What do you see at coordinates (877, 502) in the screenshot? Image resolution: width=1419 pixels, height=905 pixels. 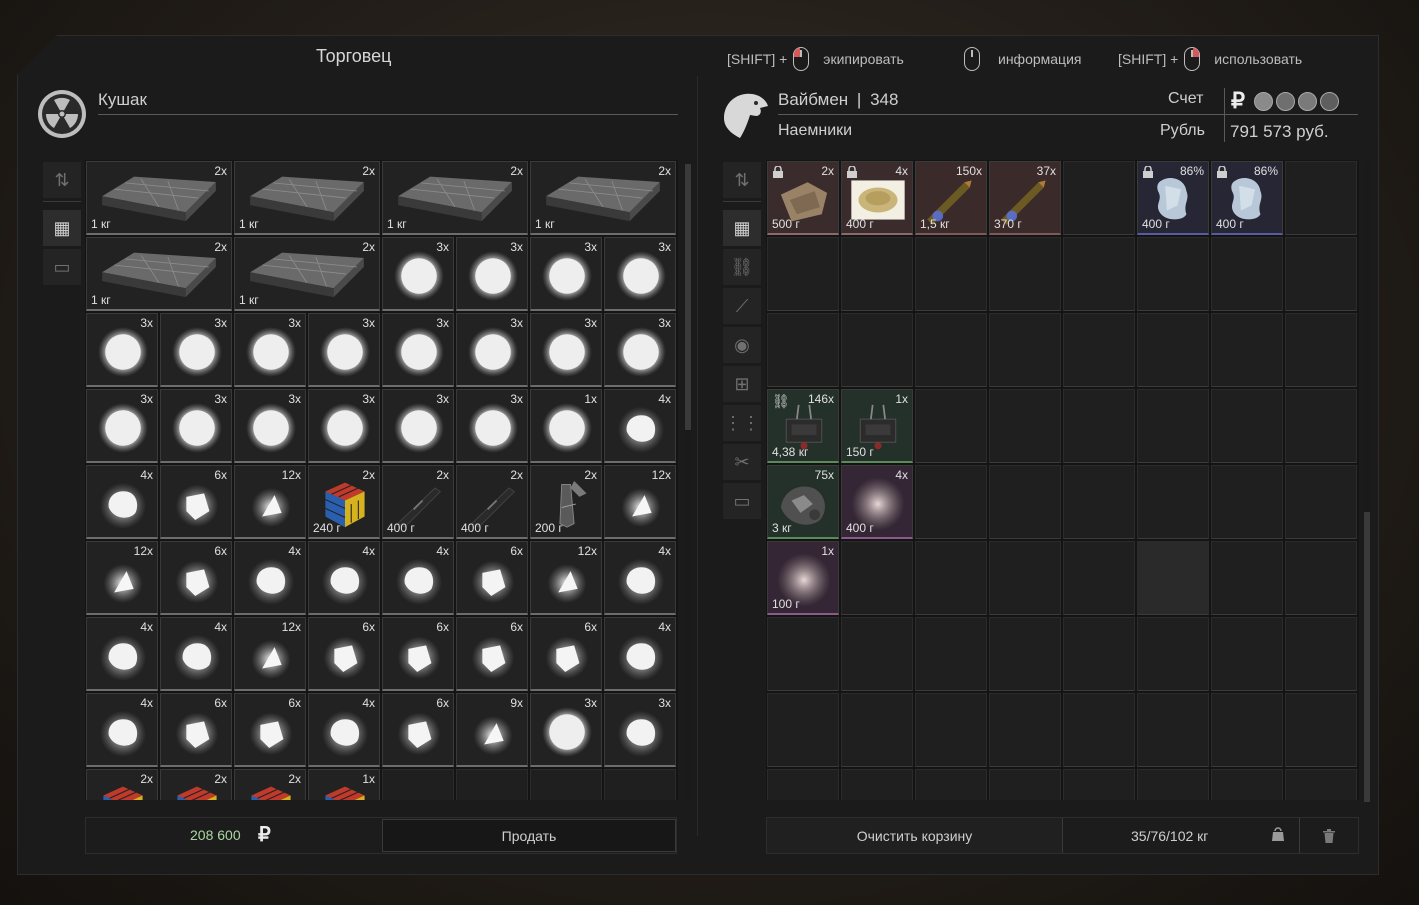 I see `player-item-fluff: 4x 400 г` at bounding box center [877, 502].